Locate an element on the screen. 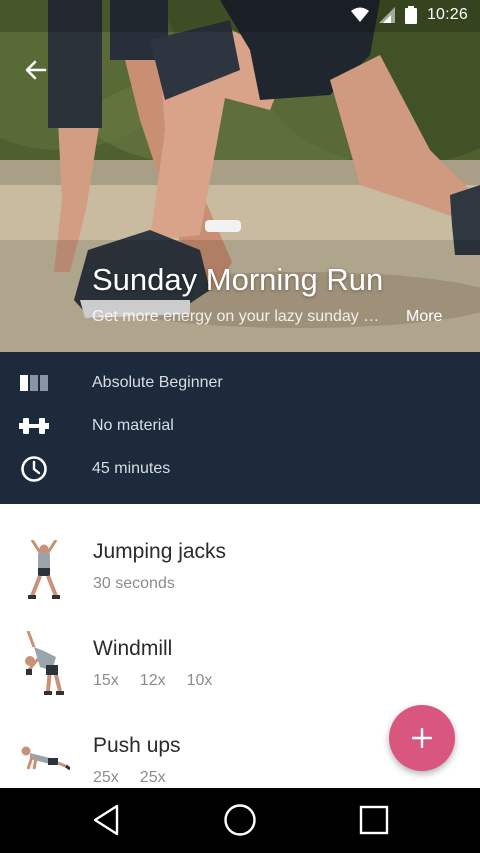  exercise-name: Windmill is located at coordinates (133, 648).